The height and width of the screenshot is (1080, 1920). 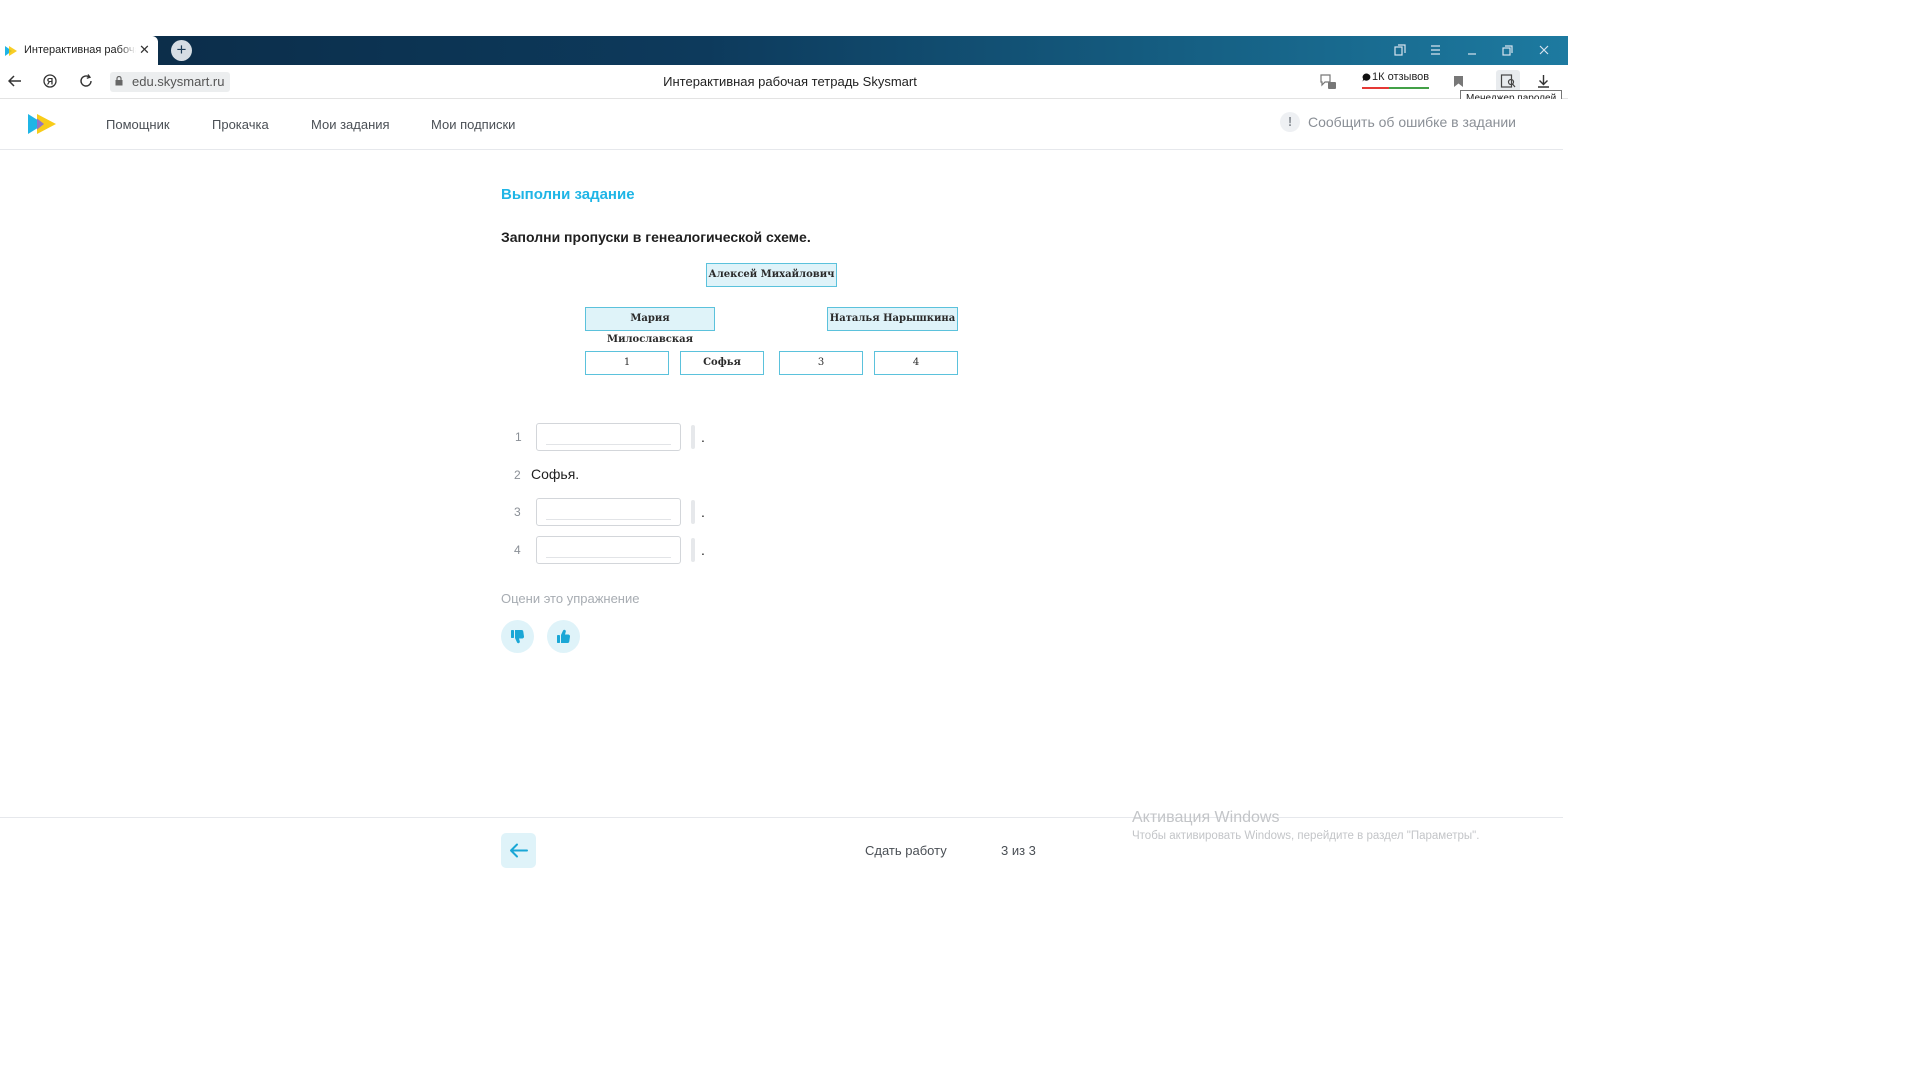 I want to click on scheme-child-2: Софья, so click(x=722, y=363).